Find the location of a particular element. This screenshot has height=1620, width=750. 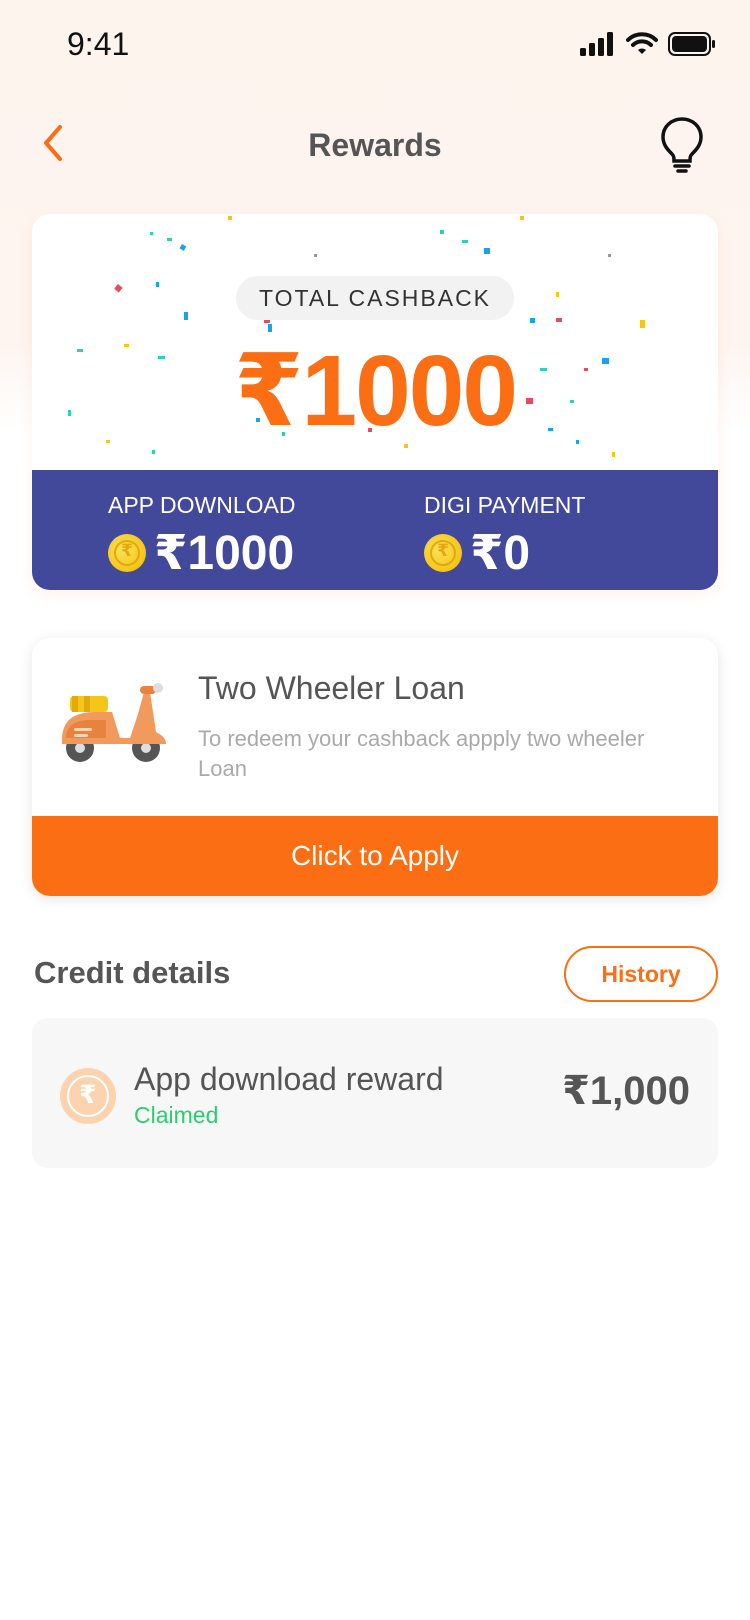

reward-amount: ₹1,000 is located at coordinates (626, 1091).